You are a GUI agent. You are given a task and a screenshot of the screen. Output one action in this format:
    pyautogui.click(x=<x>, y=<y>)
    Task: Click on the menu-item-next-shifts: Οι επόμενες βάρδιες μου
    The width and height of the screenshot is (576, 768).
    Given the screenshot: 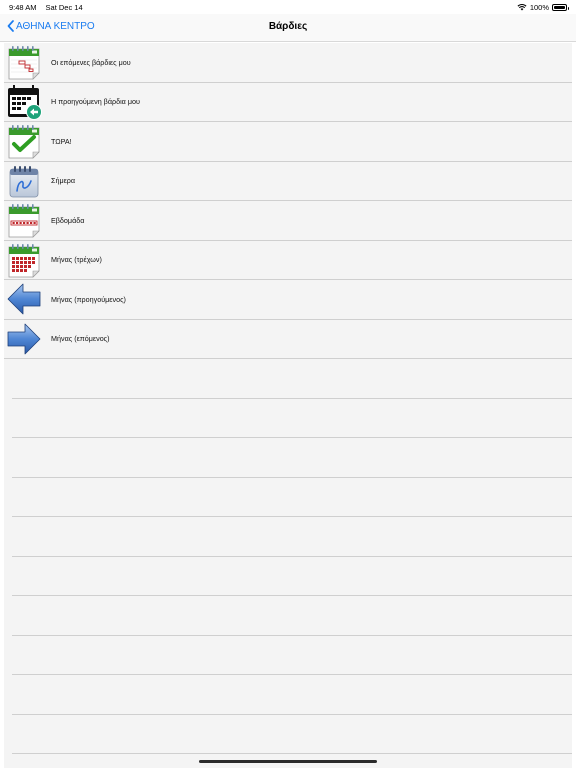 What is the action you would take?
    pyautogui.click(x=288, y=63)
    